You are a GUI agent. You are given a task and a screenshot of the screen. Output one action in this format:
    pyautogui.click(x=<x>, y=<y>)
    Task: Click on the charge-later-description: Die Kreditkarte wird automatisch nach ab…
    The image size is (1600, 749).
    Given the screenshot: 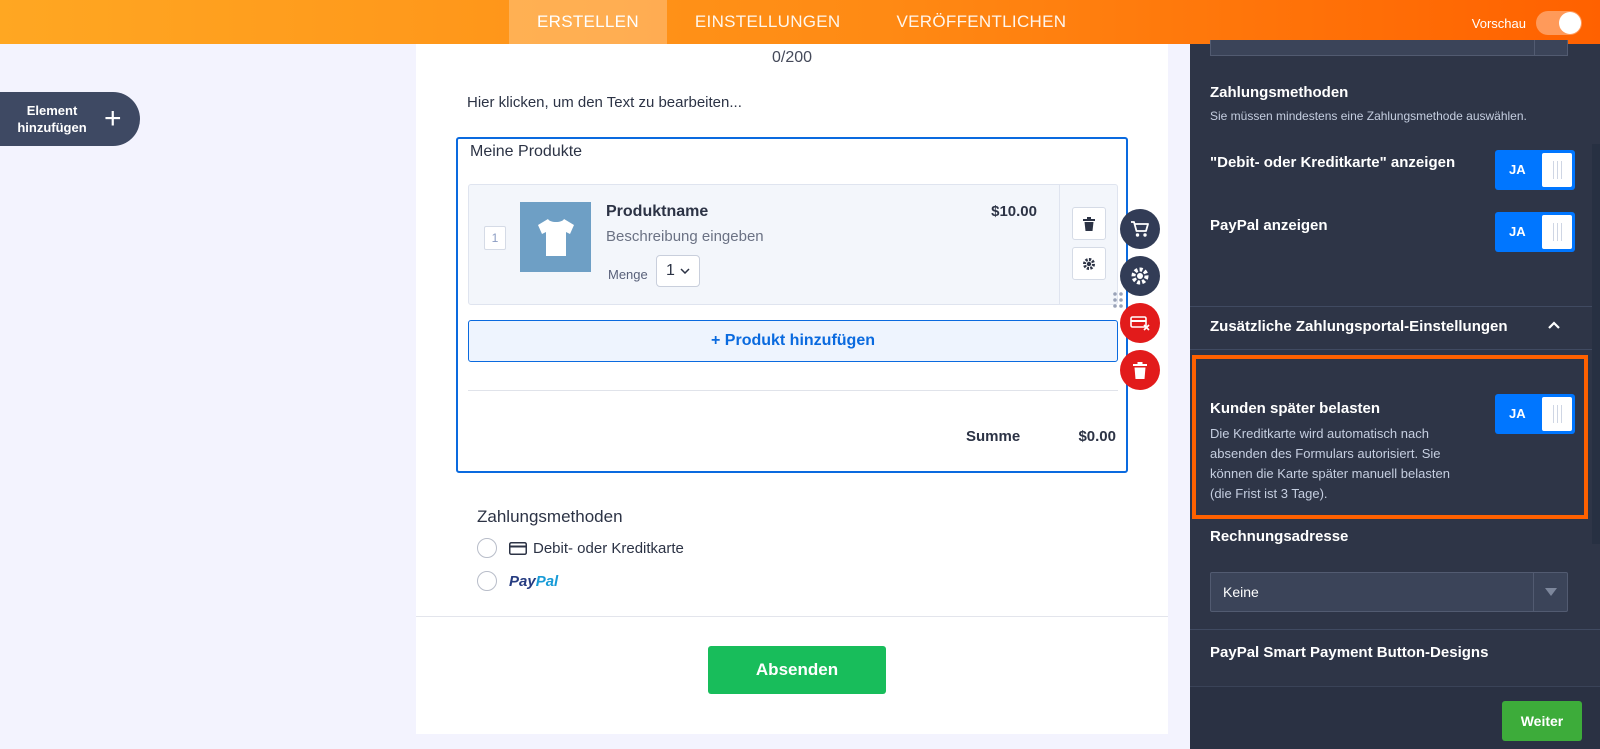 What is the action you would take?
    pyautogui.click(x=1330, y=463)
    